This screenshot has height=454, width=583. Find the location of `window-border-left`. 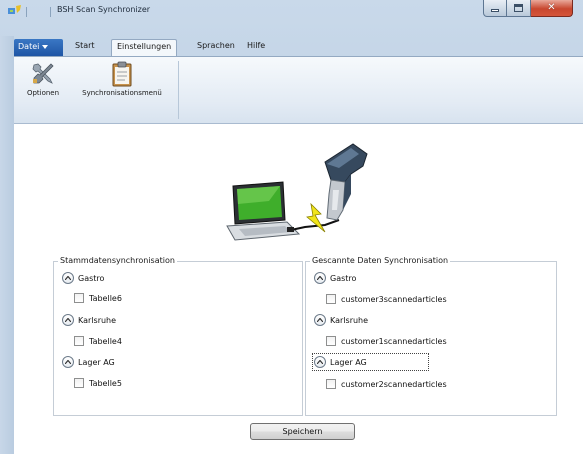

window-border-left is located at coordinates (7, 245).